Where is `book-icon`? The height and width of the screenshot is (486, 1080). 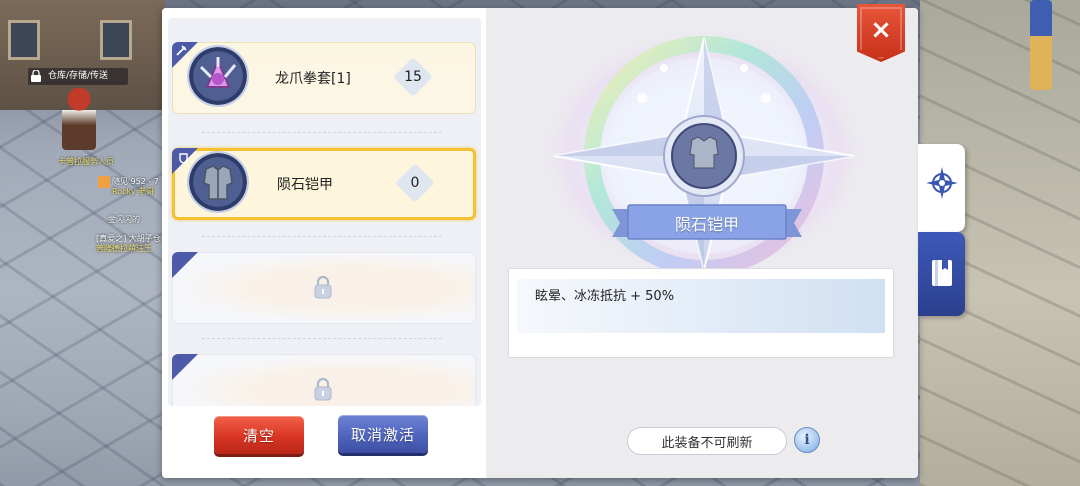 book-icon is located at coordinates (942, 273).